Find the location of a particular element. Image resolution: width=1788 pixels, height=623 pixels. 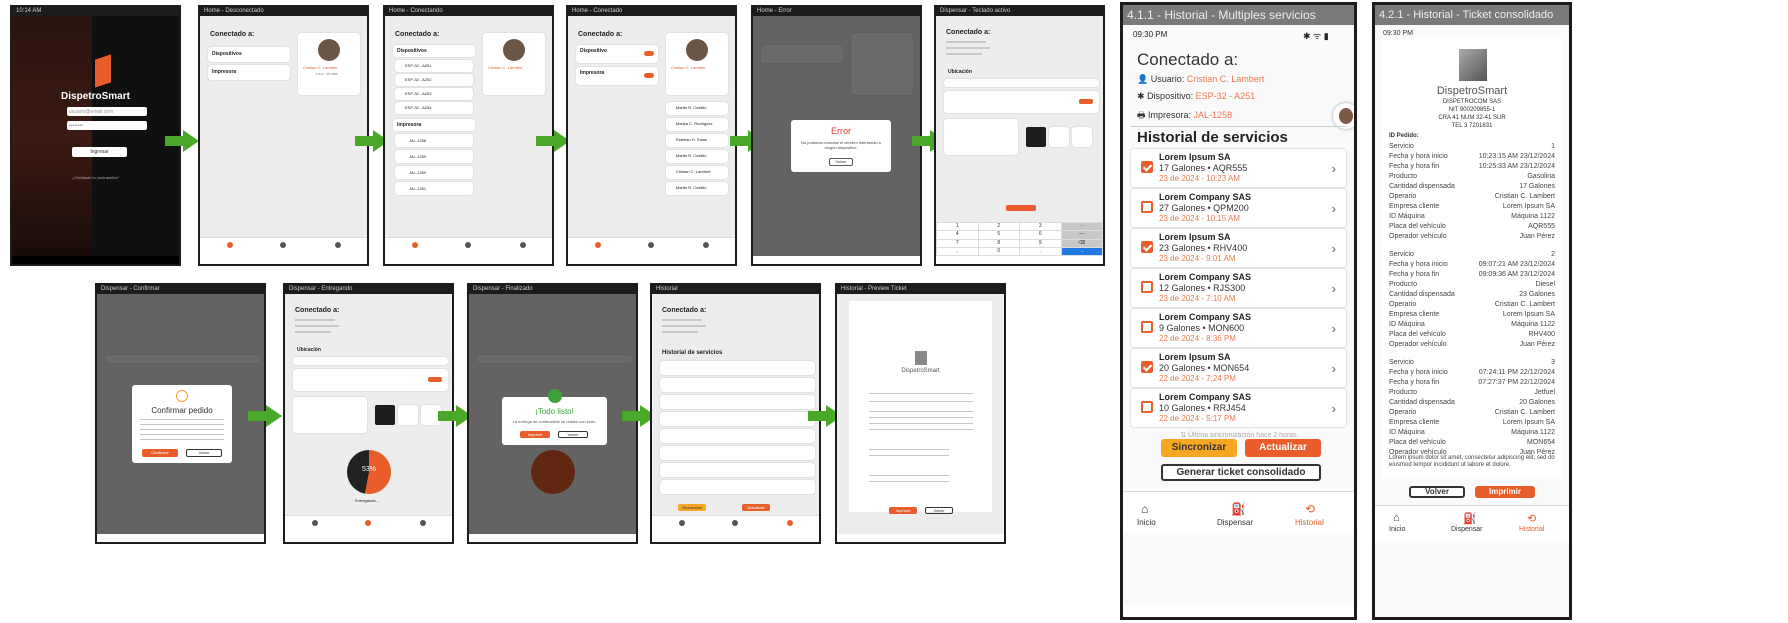

generate-ticket-button: Generar ticket consolidado is located at coordinates (1241, 472).